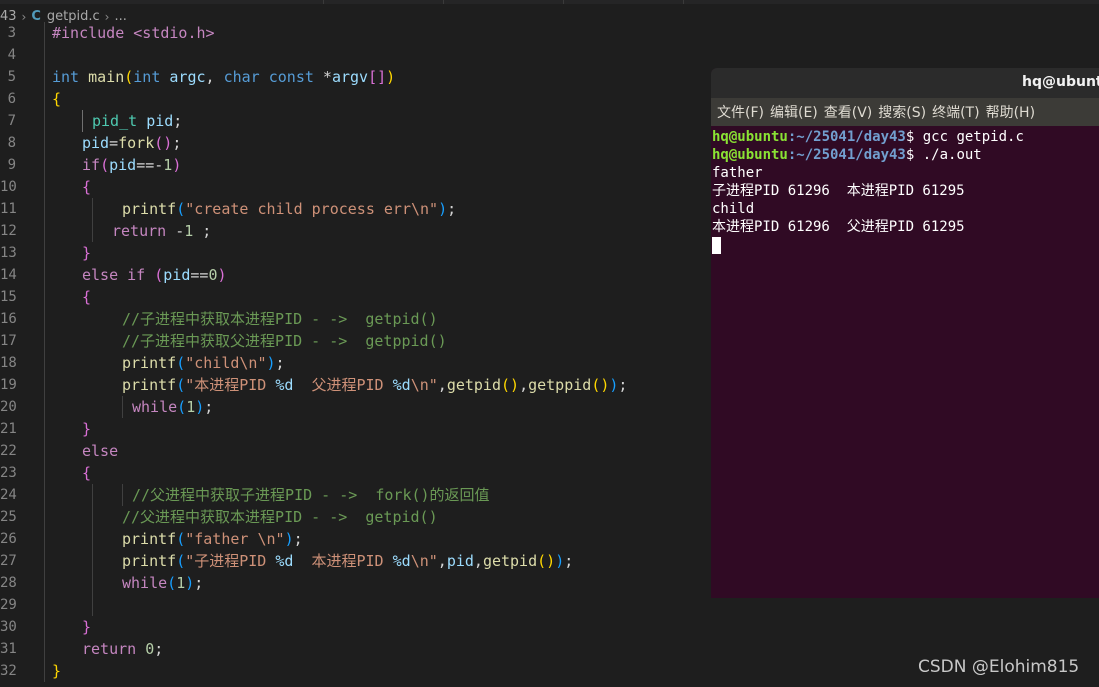  What do you see at coordinates (847, 155) in the screenshot?
I see `terminal-line: hq@ubuntu:~/25041/day43$ ./a.out` at bounding box center [847, 155].